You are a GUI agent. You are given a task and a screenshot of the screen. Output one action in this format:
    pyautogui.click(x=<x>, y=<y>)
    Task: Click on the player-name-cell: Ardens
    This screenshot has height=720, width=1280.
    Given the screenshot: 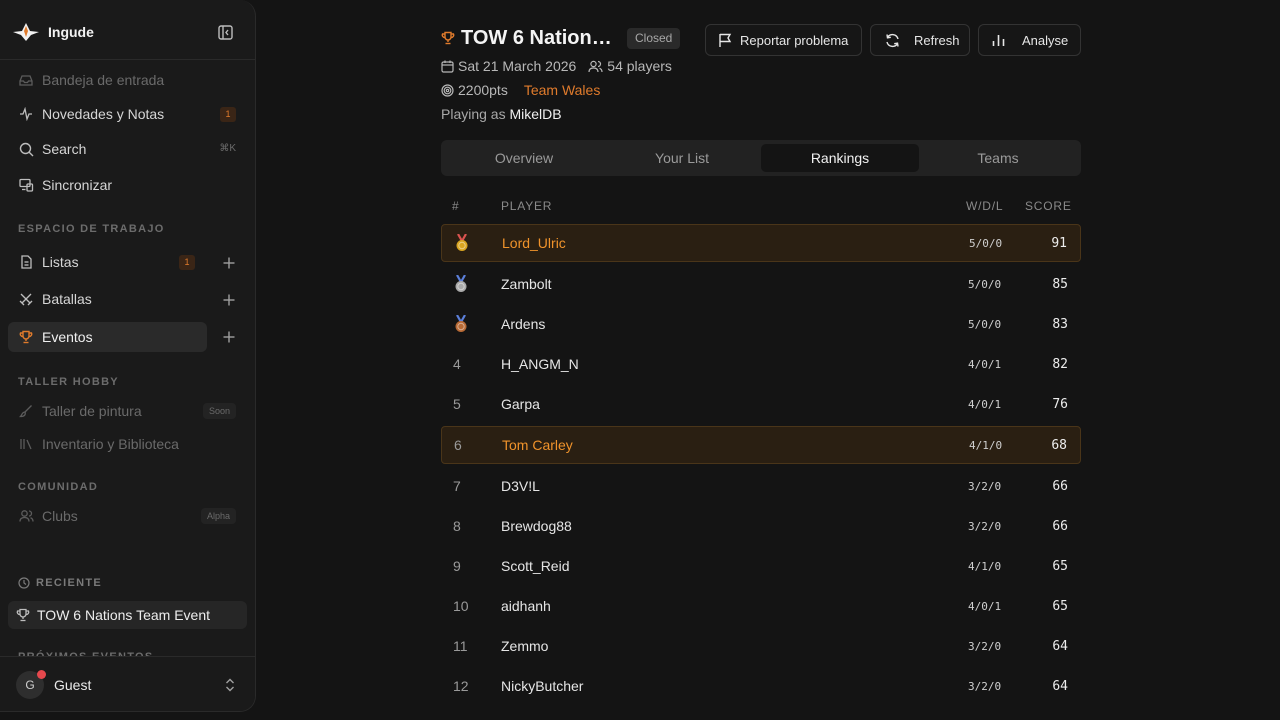 What is the action you would take?
    pyautogui.click(x=523, y=324)
    